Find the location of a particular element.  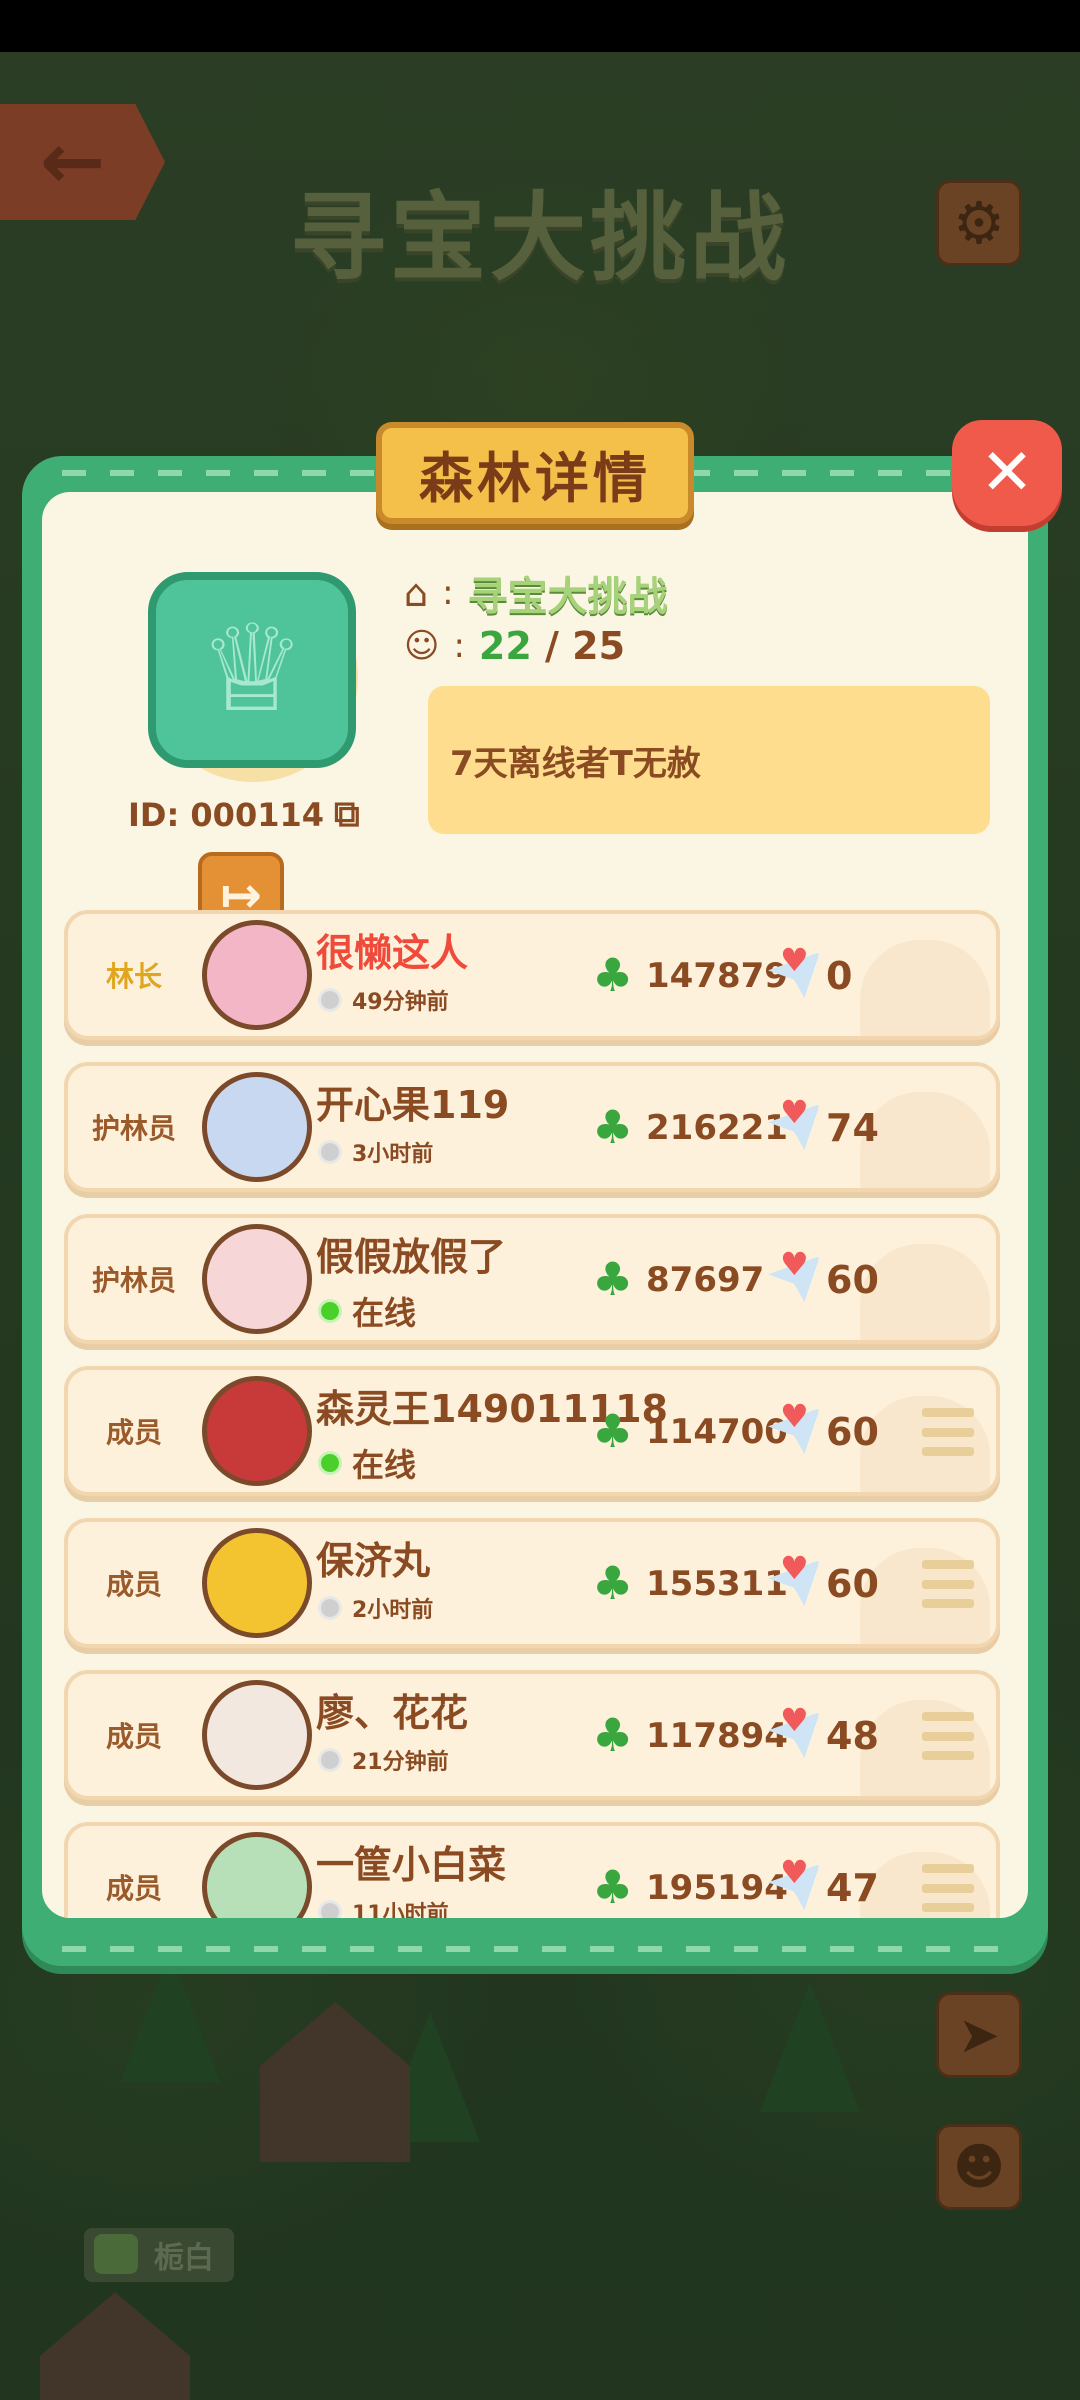

person-icon: ☻ is located at coordinates (979, 2167).